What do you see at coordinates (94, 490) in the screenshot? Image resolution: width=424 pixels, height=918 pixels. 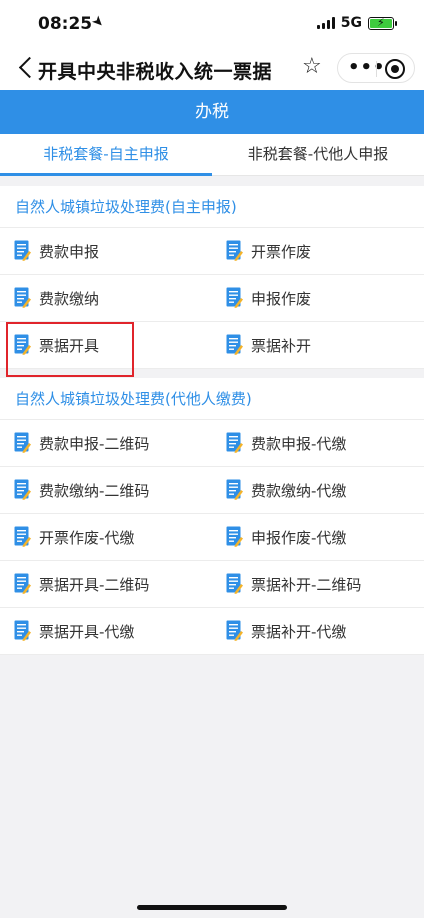 I see `menu-item-label: 费款缴纳-二维码` at bounding box center [94, 490].